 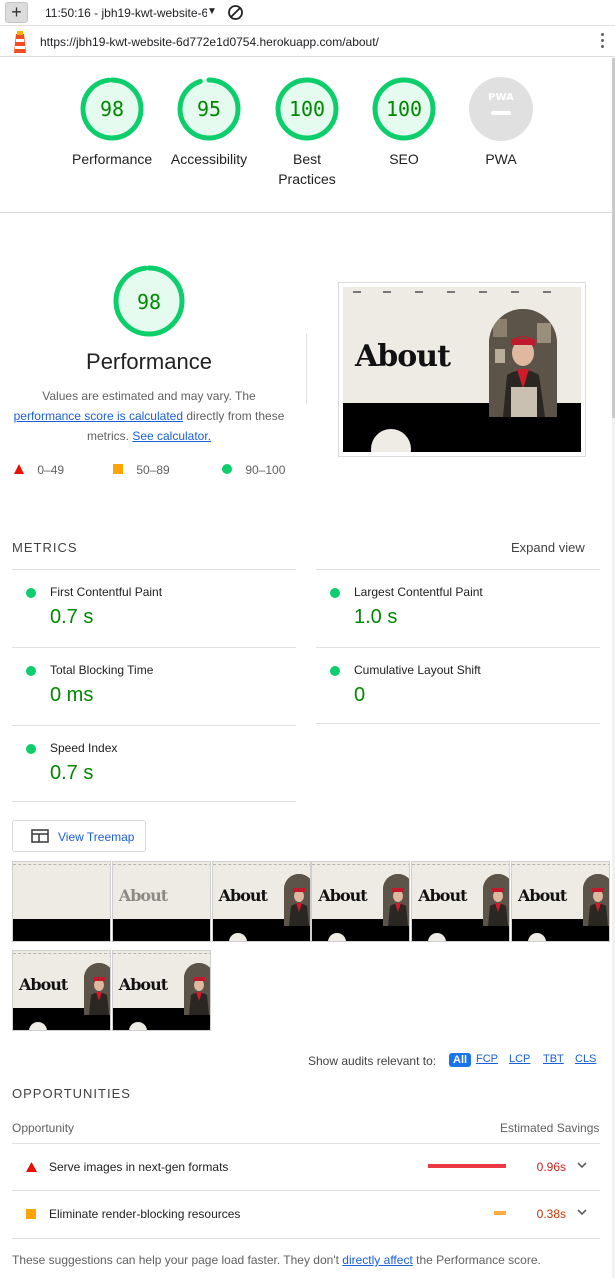 What do you see at coordinates (548, 547) in the screenshot?
I see `expand-view-button: Expand view` at bounding box center [548, 547].